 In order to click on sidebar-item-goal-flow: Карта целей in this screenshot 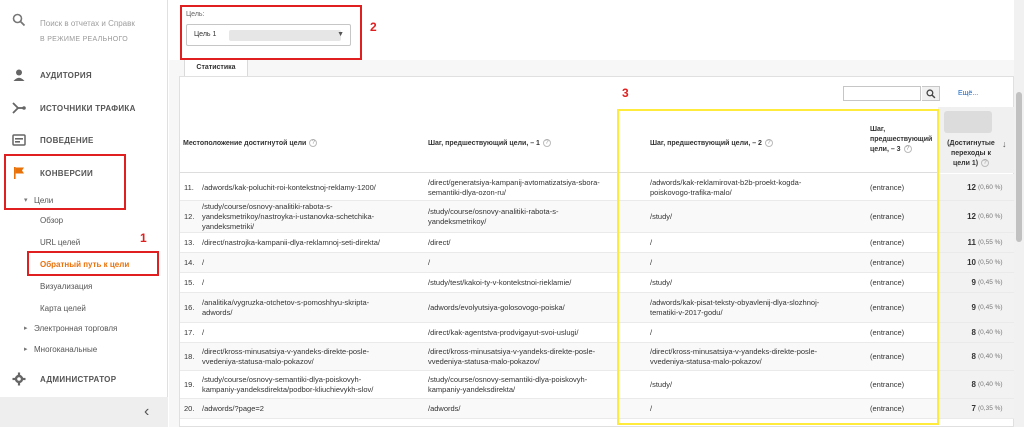, I will do `click(84, 308)`.